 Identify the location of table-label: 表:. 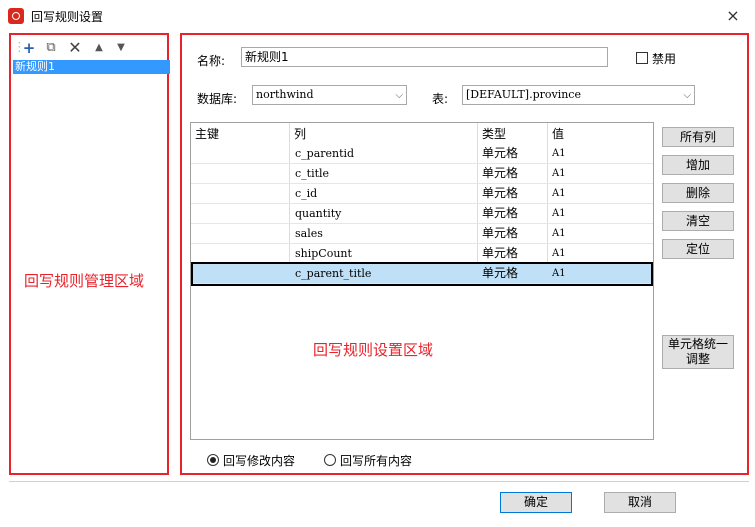
(440, 99).